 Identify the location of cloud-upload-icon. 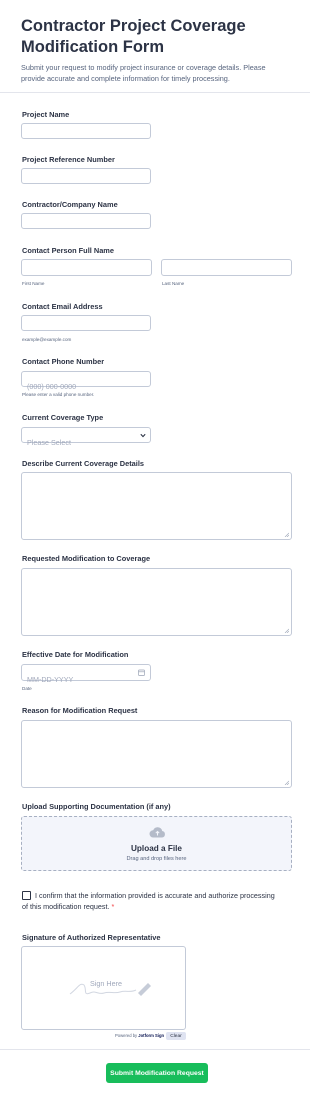
(157, 832).